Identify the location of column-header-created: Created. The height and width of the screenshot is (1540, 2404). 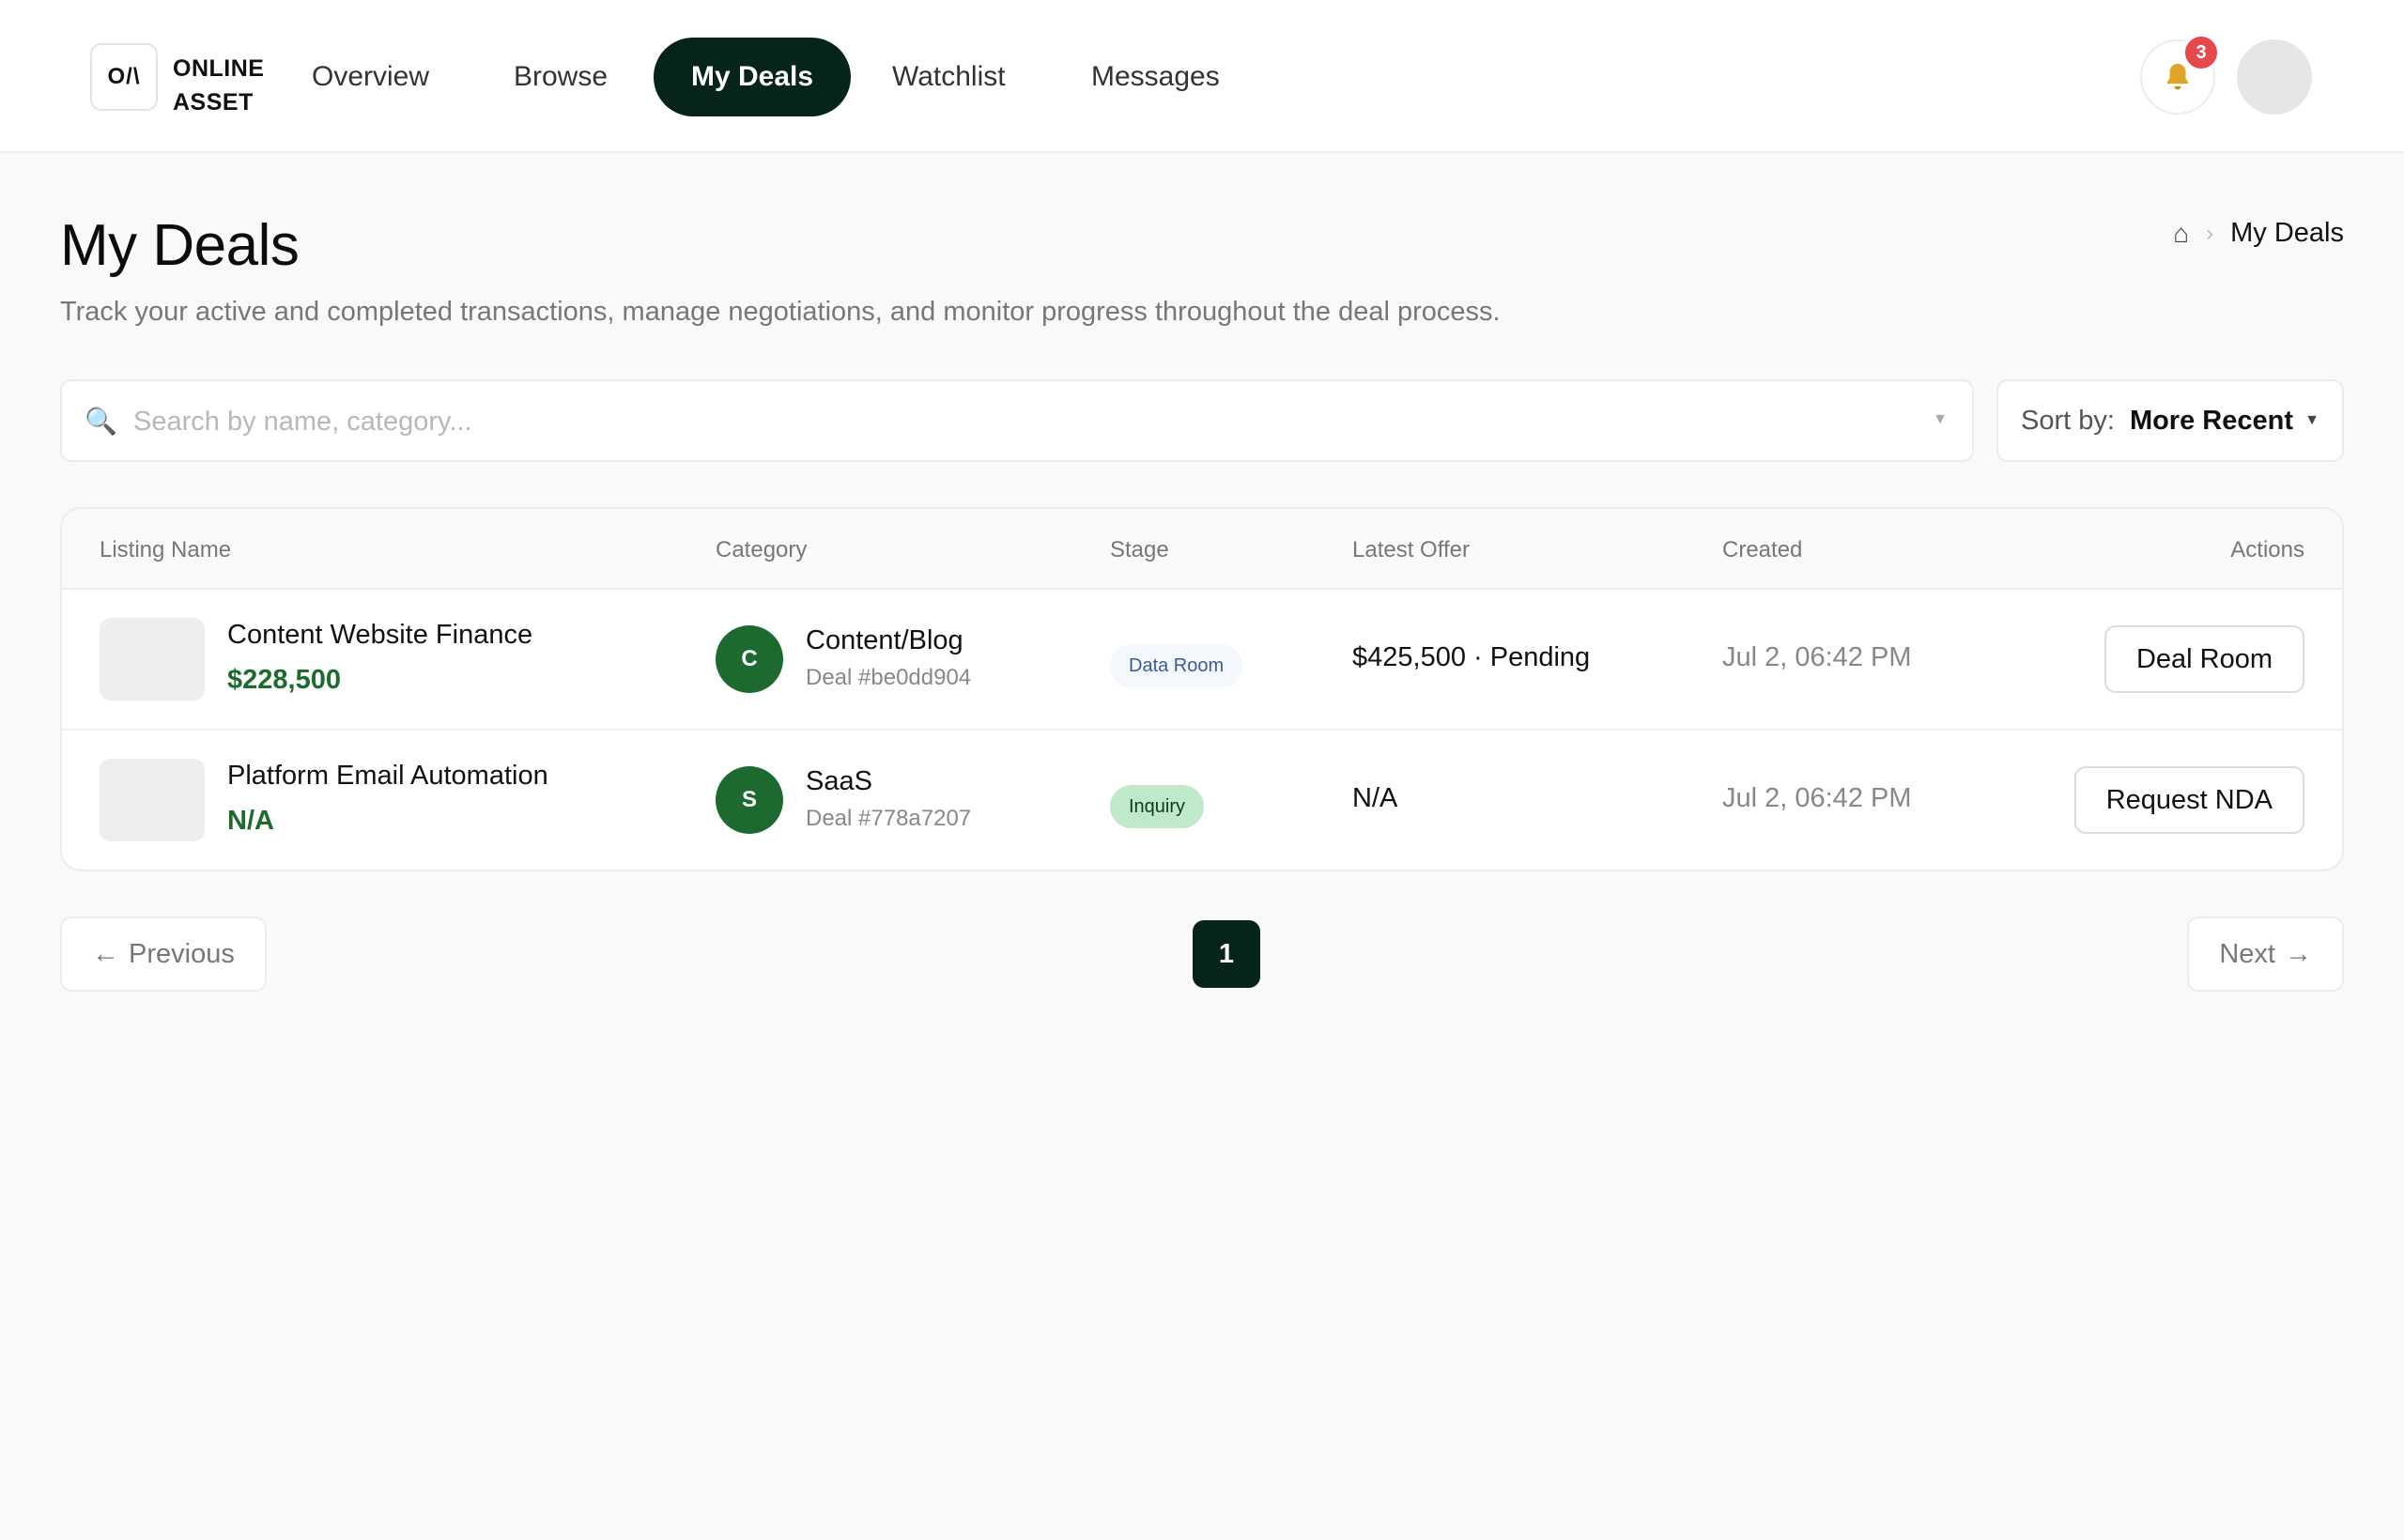
(1762, 549).